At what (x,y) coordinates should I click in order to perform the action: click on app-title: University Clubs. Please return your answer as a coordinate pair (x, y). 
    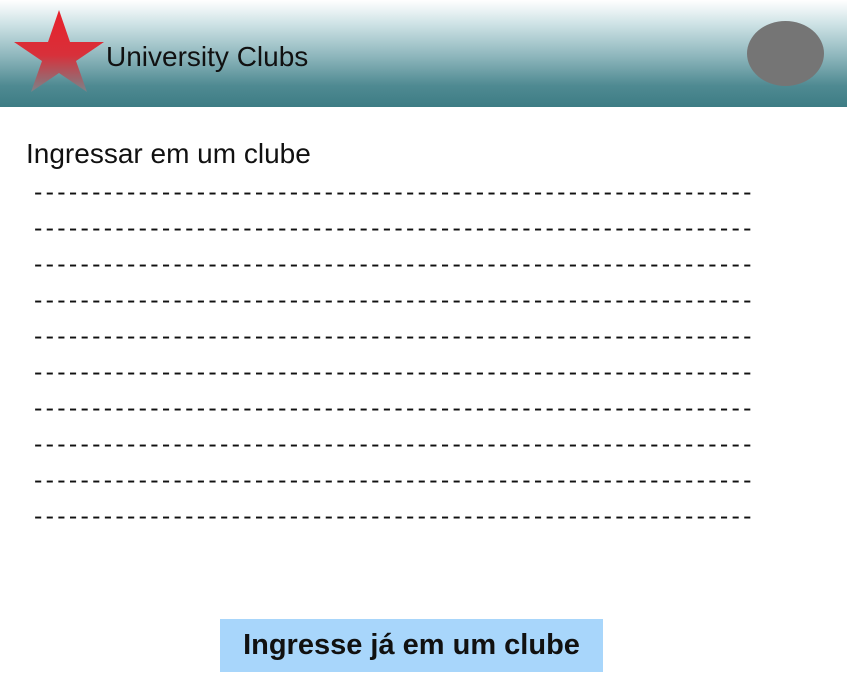
    Looking at the image, I should click on (207, 56).